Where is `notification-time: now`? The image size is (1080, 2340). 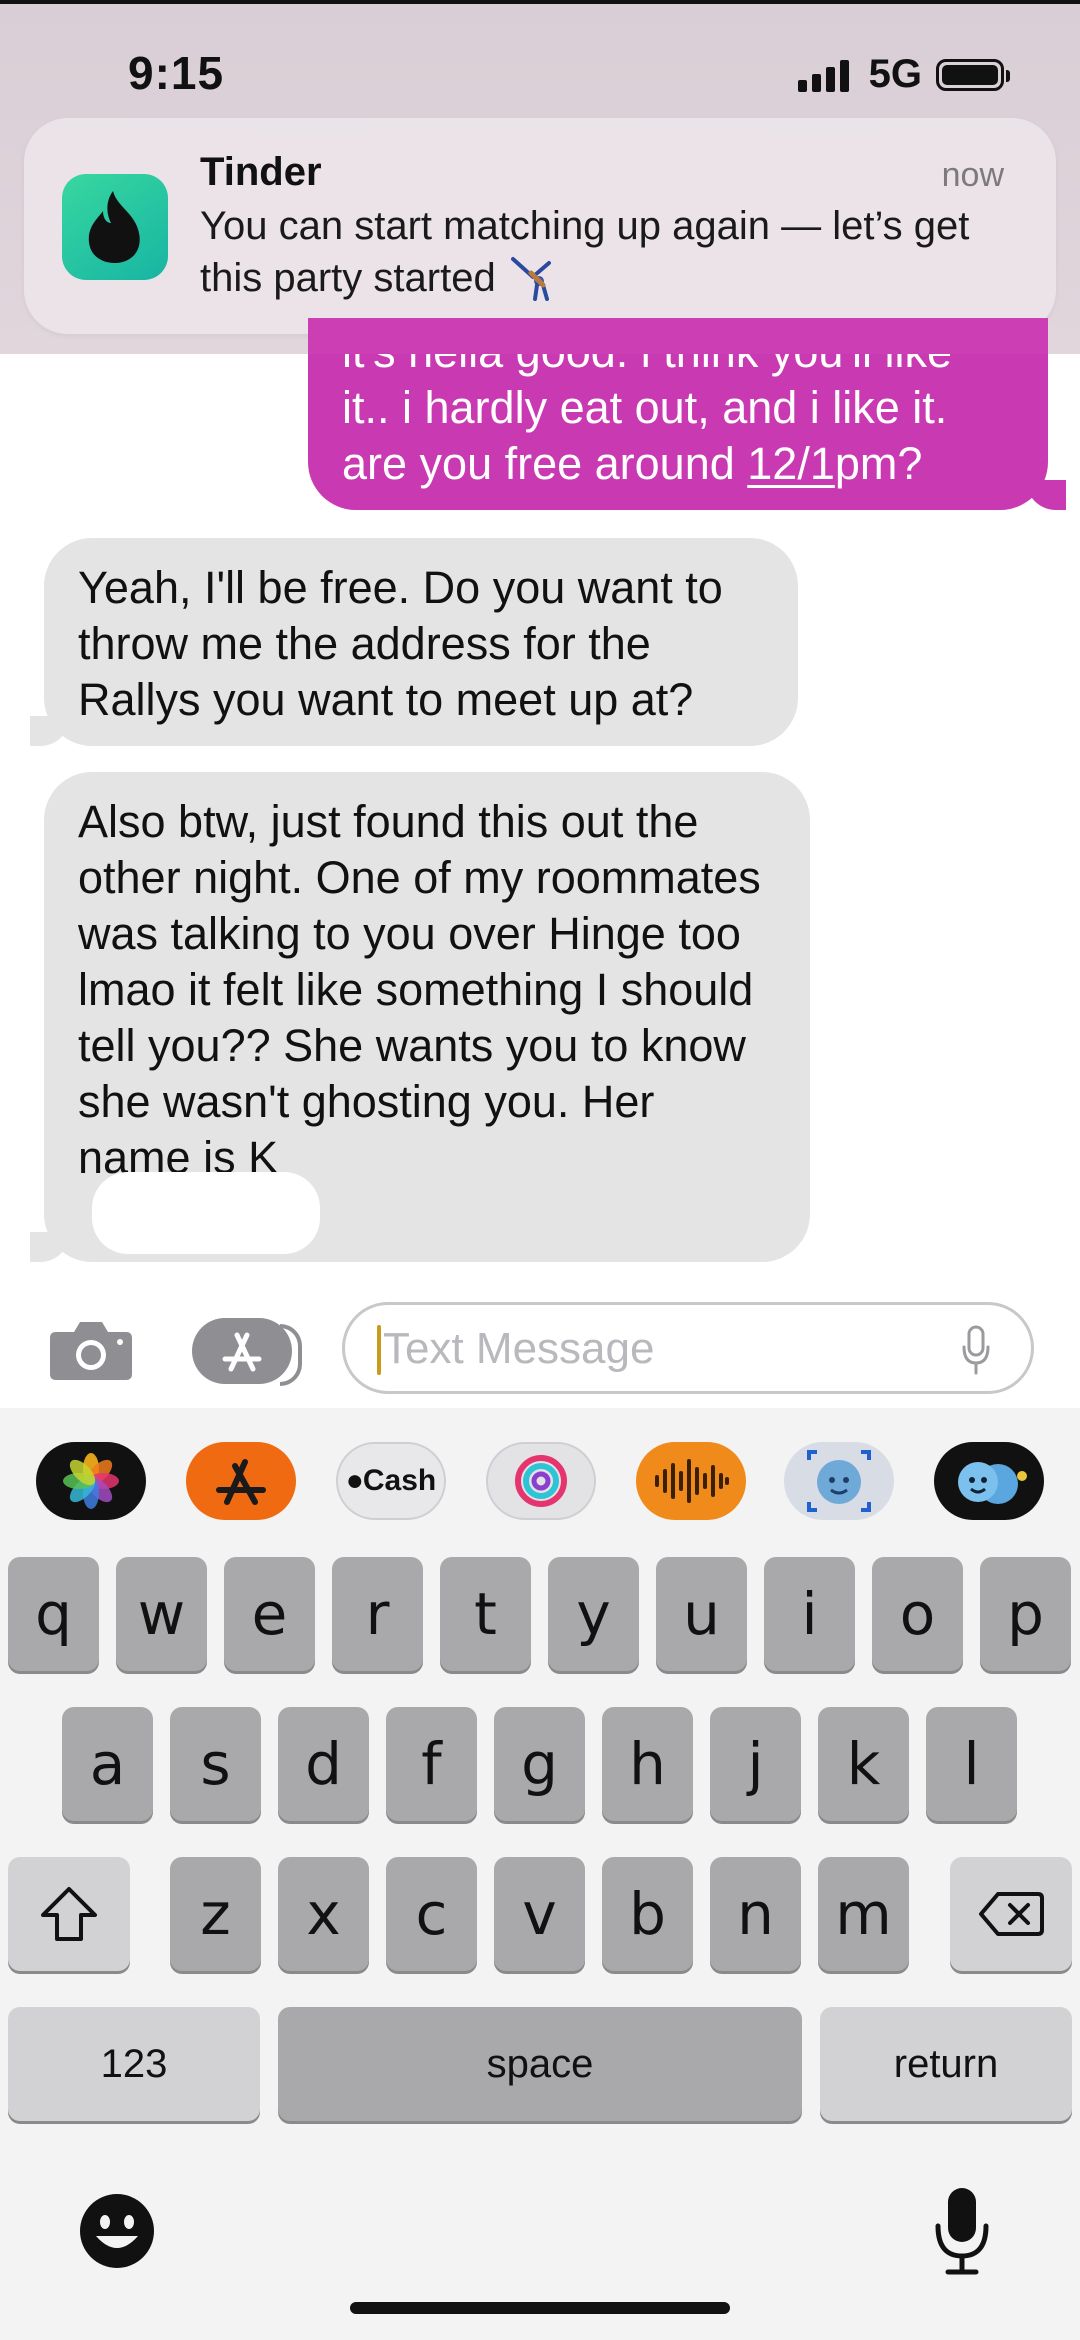
notification-time: now is located at coordinates (972, 175).